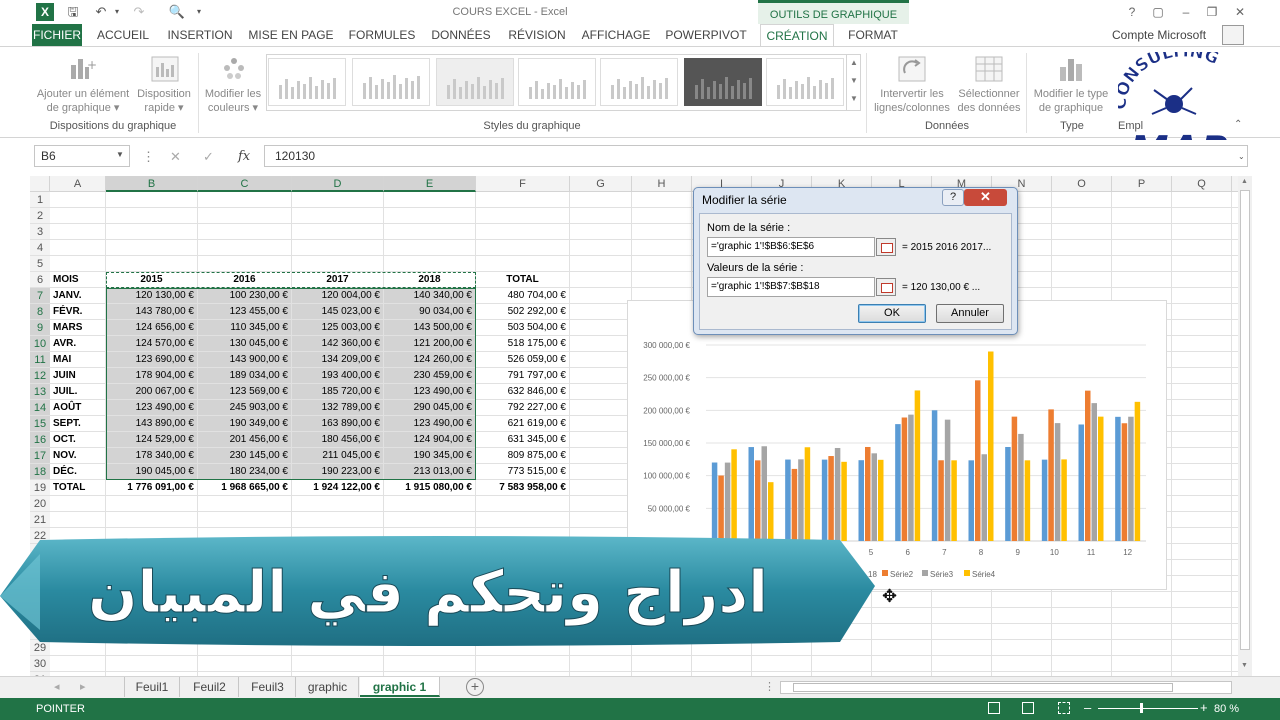 This screenshot has width=1280, height=720. What do you see at coordinates (854, 63) in the screenshot?
I see `gallery-up-icon: ▲` at bounding box center [854, 63].